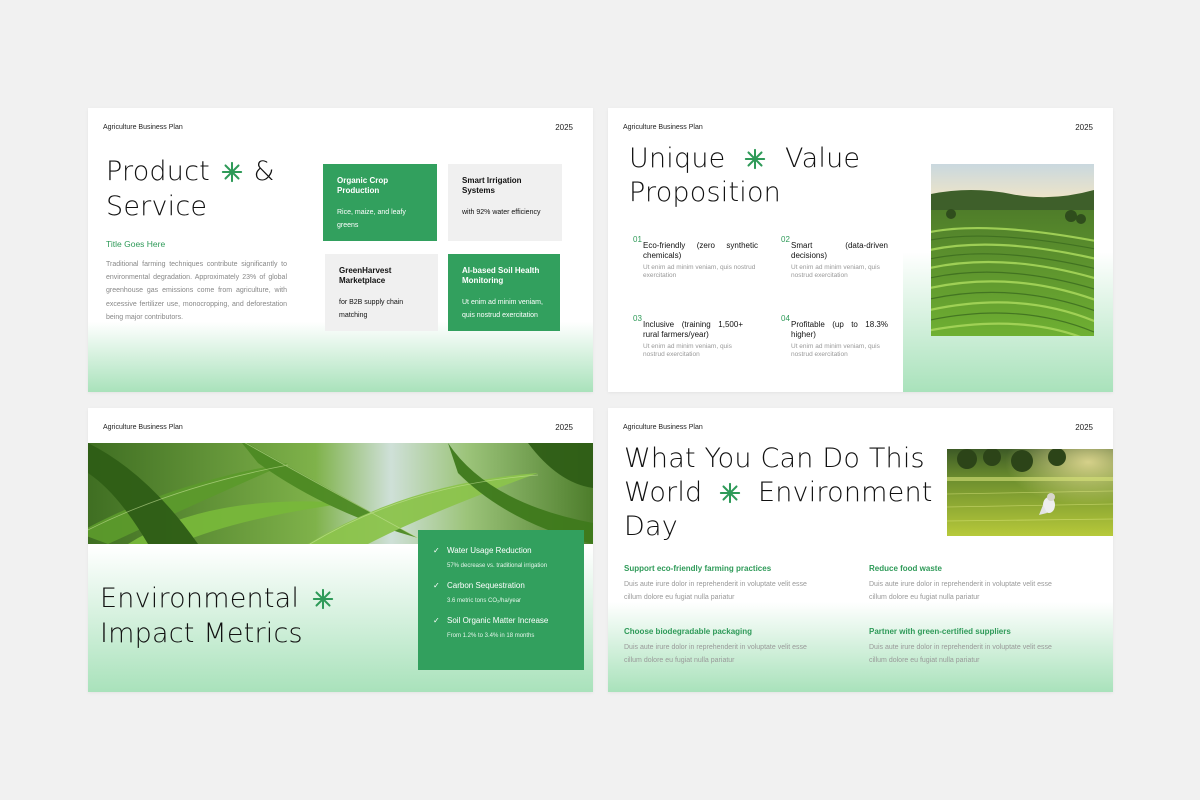 The width and height of the screenshot is (1200, 800). What do you see at coordinates (489, 550) in the screenshot?
I see `metric-title: Water Usage Reduction` at bounding box center [489, 550].